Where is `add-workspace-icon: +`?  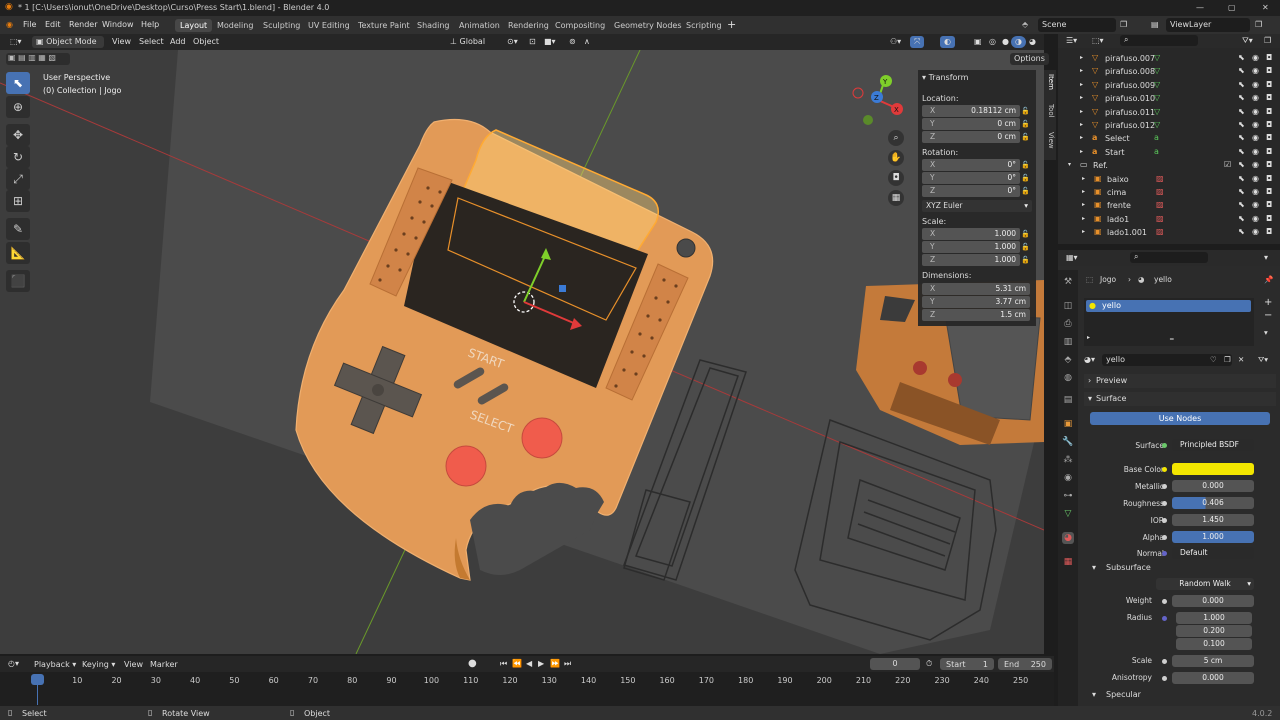
add-workspace-icon: + is located at coordinates (731, 24).